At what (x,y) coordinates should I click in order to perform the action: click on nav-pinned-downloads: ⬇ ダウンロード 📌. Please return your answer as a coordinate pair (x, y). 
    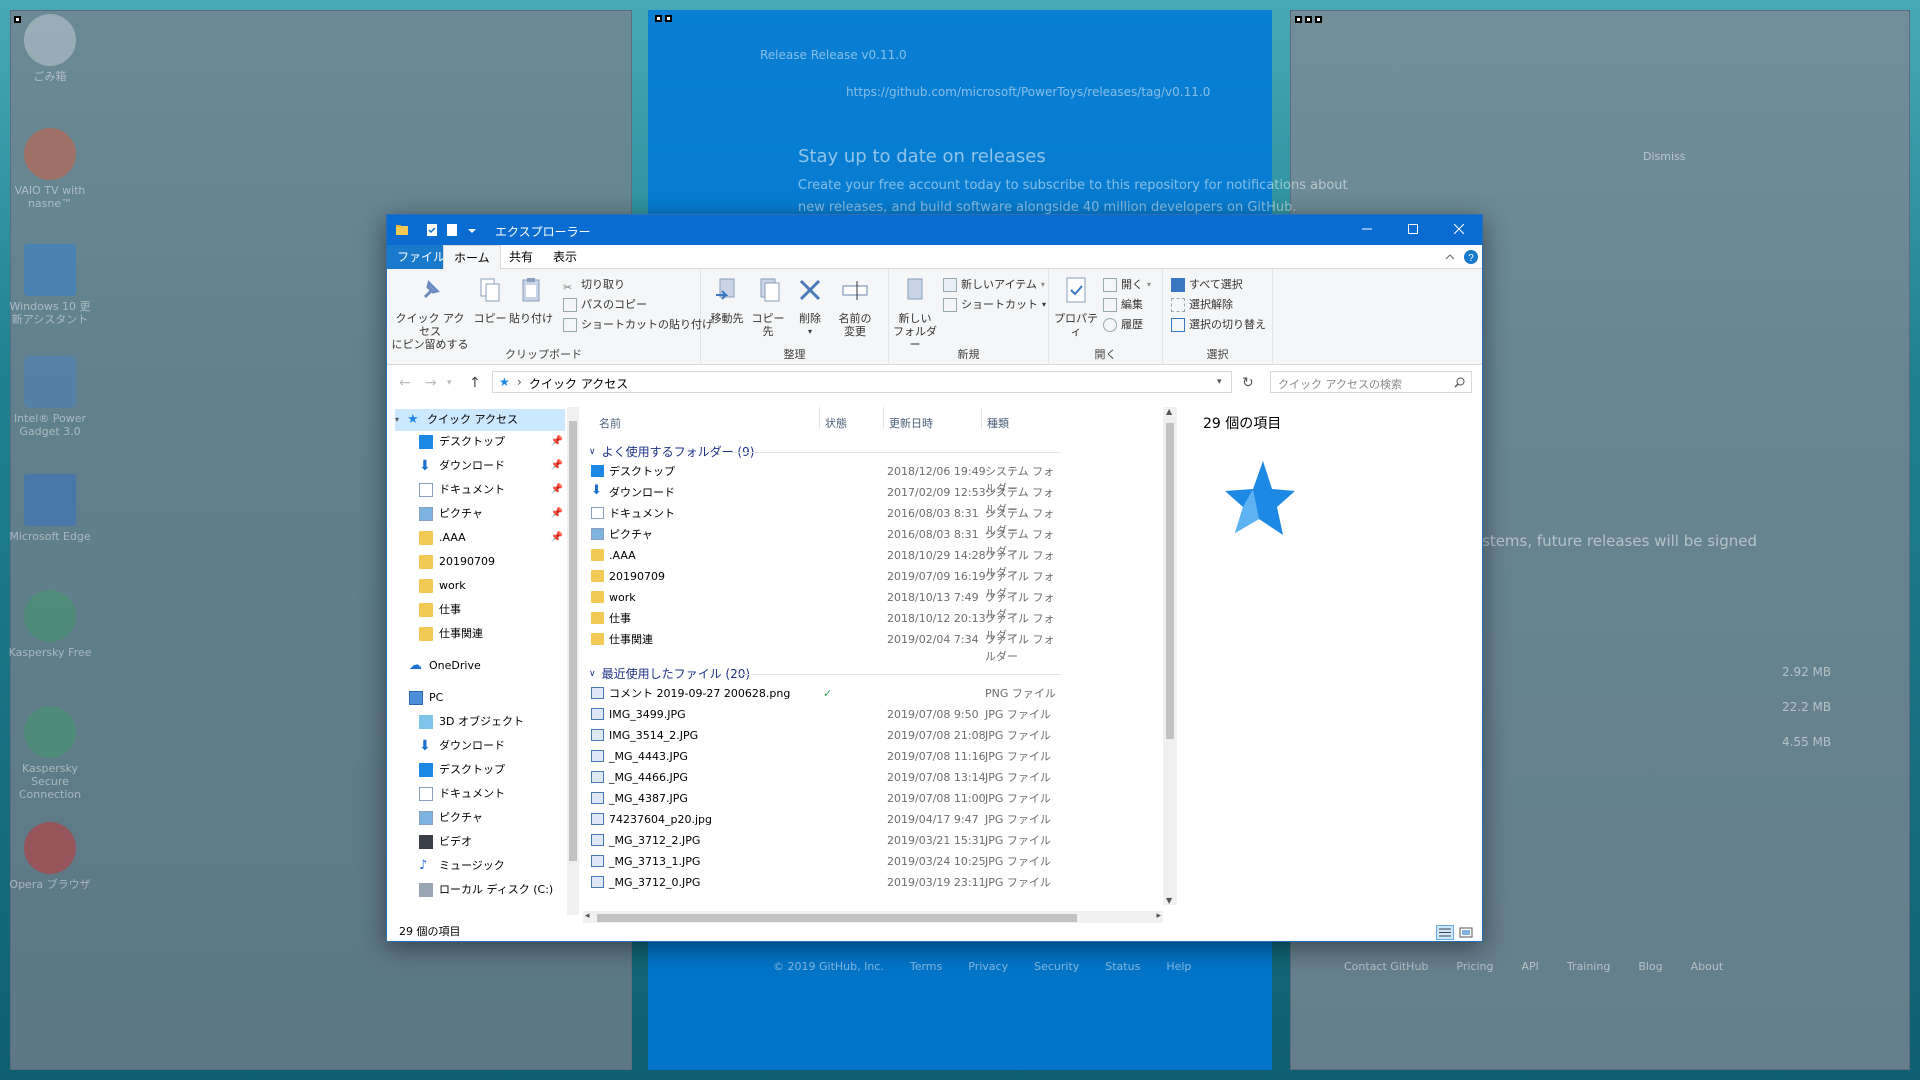
    Looking at the image, I should click on (492, 466).